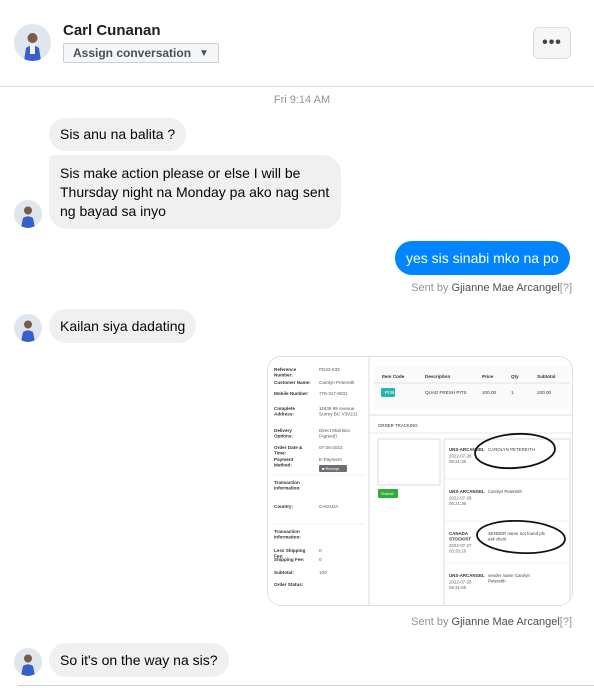 Image resolution: width=594 pixels, height=688 pixels. What do you see at coordinates (338, 414) in the screenshot?
I see `field-value: Surrey BC V3V2J1` at bounding box center [338, 414].